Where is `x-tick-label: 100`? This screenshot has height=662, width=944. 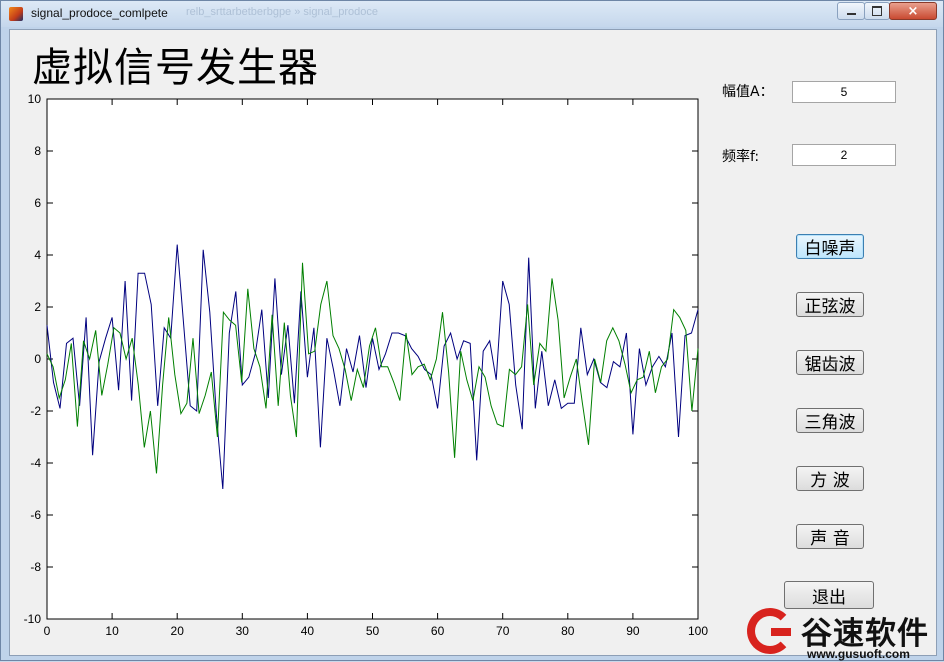 x-tick-label: 100 is located at coordinates (698, 631).